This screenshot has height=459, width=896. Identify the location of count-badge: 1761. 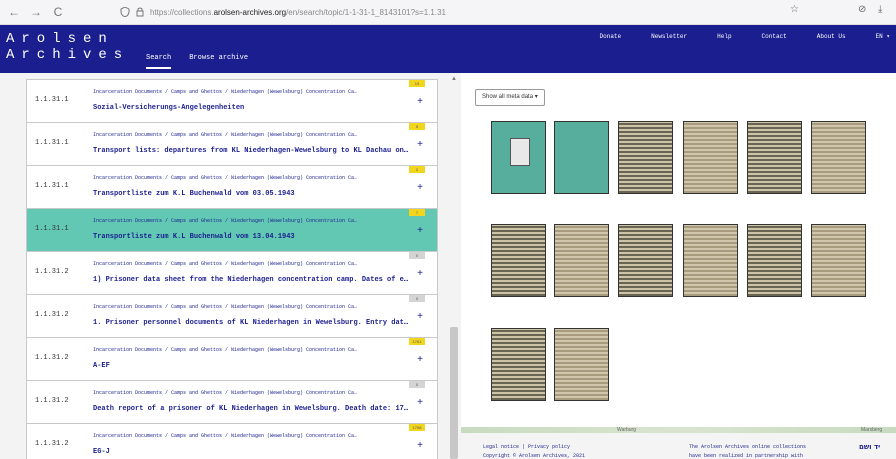
(417, 341).